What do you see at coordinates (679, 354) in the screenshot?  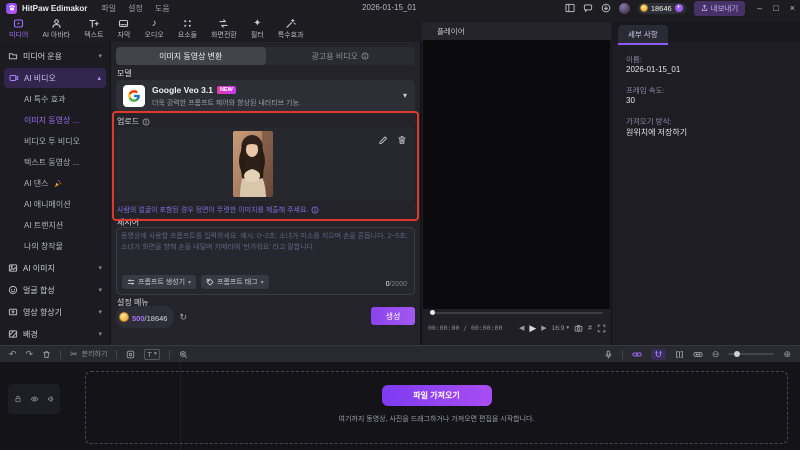 I see `ripple-edit-icon` at bounding box center [679, 354].